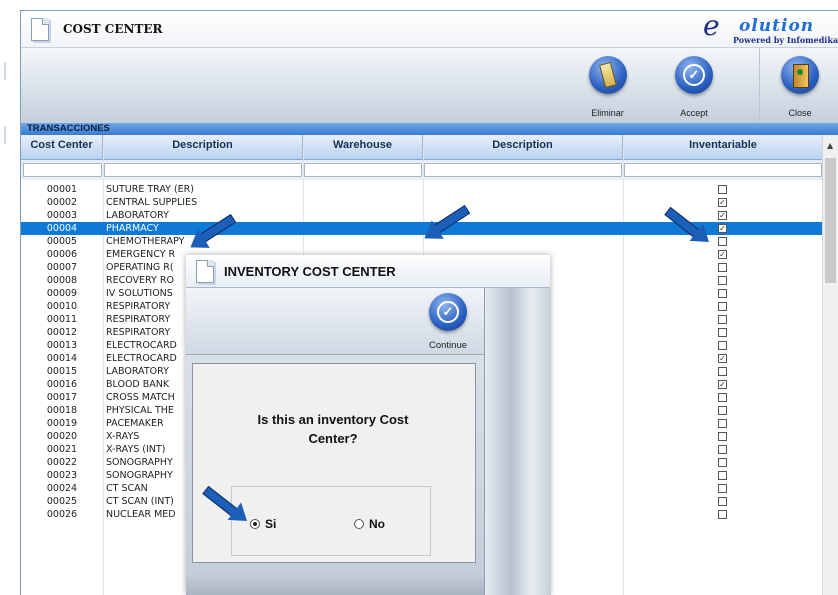 Image resolution: width=838 pixels, height=595 pixels. Describe the element at coordinates (62, 306) in the screenshot. I see `cost-center-code: 00010` at that location.